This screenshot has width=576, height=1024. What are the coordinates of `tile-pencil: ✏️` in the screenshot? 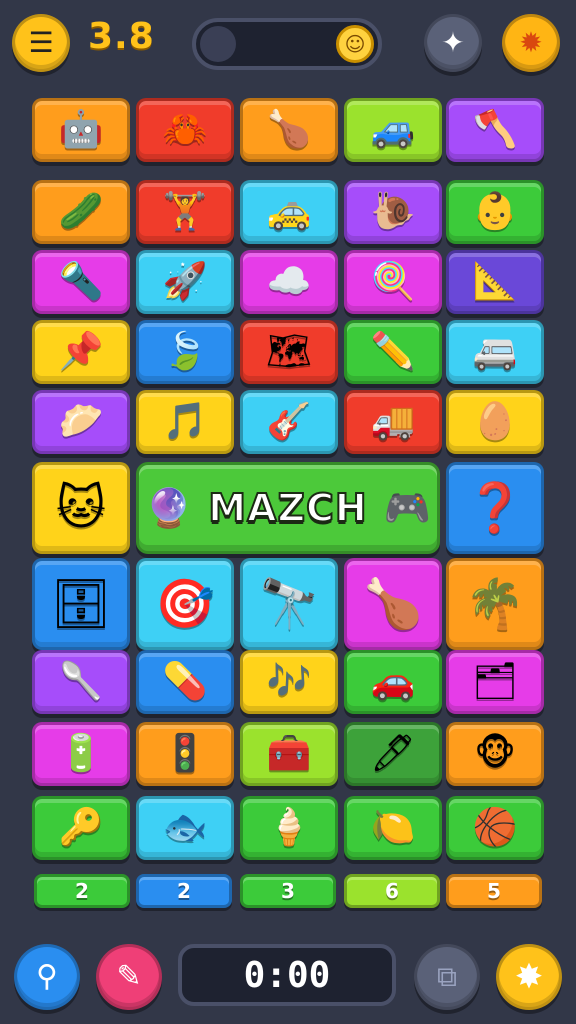 It's located at (393, 352).